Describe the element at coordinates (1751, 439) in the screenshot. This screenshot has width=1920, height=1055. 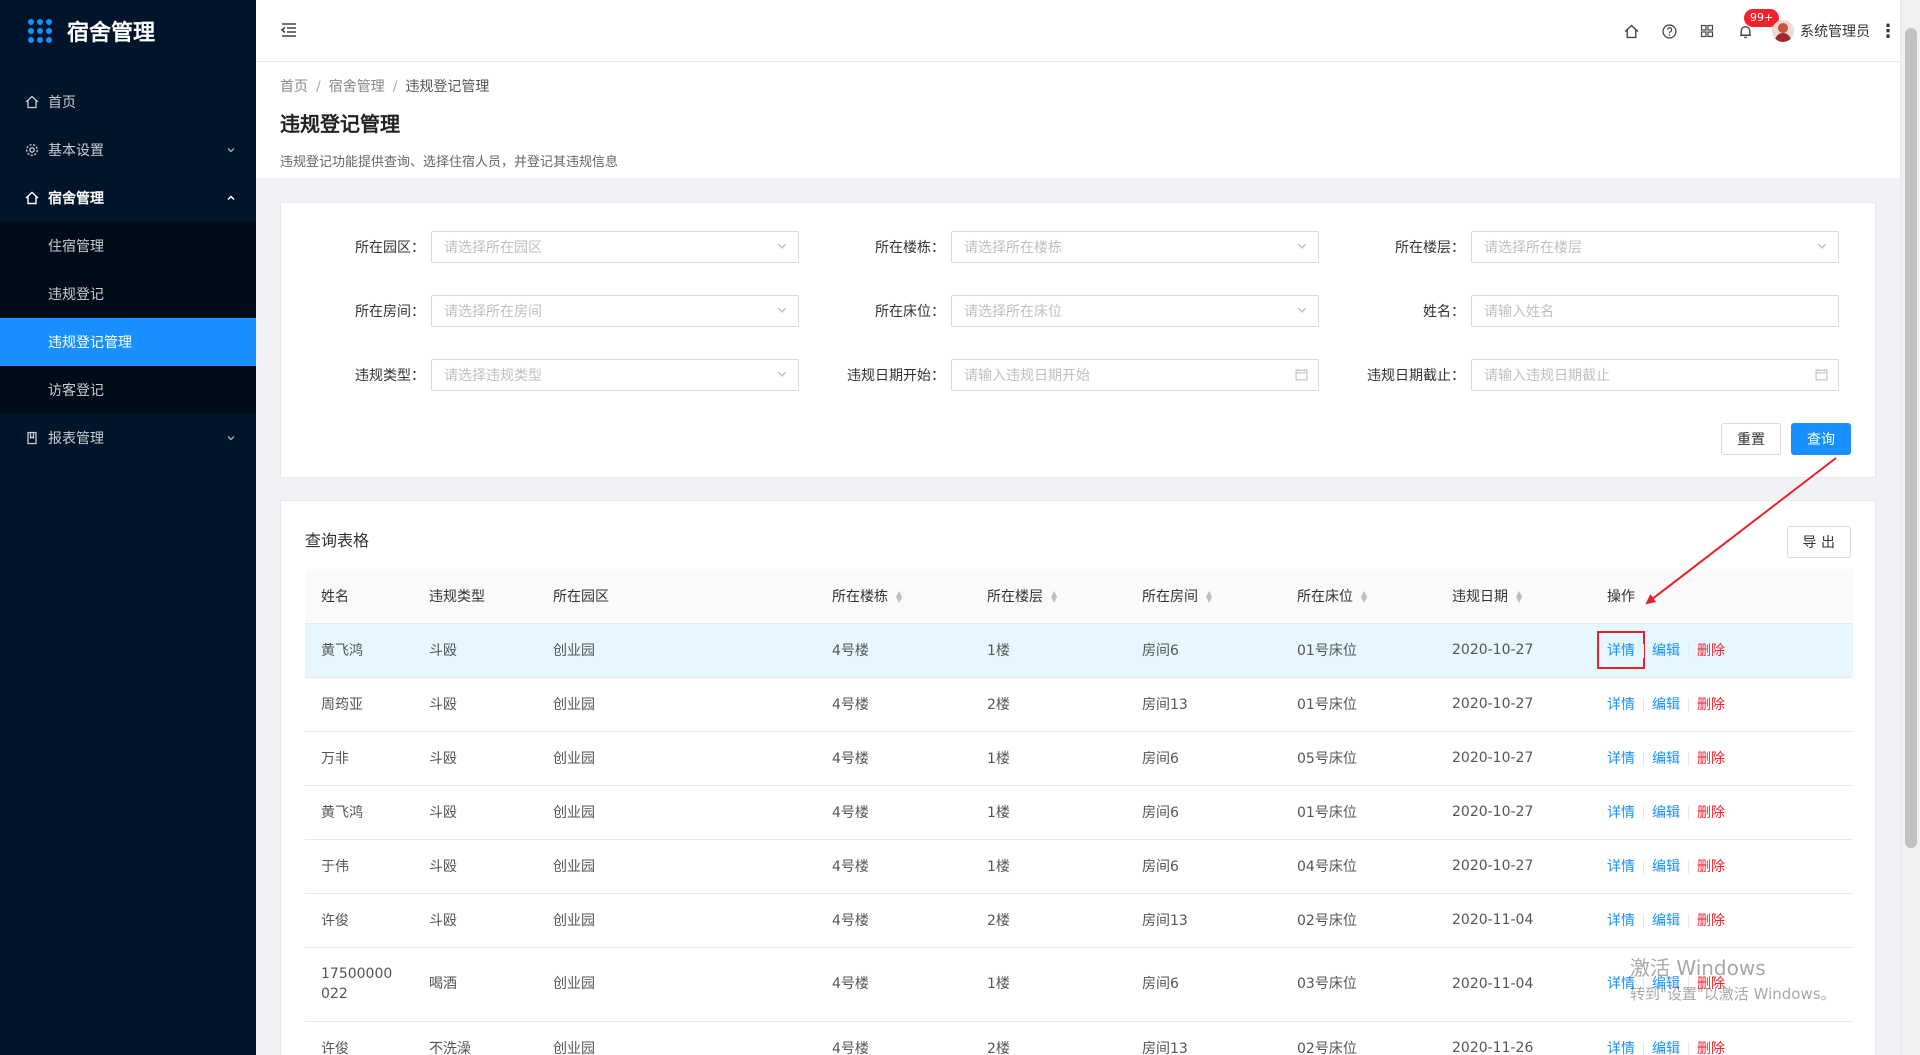
I see `reset-button: 重置` at that location.